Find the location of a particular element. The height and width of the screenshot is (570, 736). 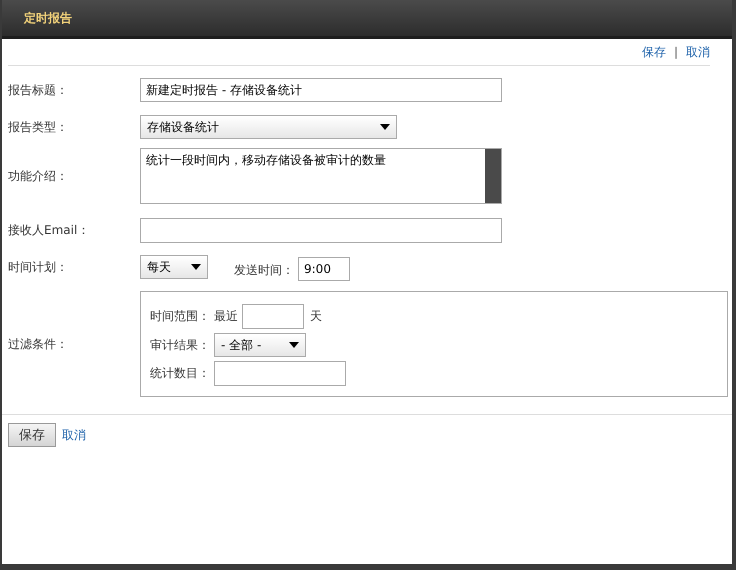

field-label: 审计结果： is located at coordinates (180, 345).